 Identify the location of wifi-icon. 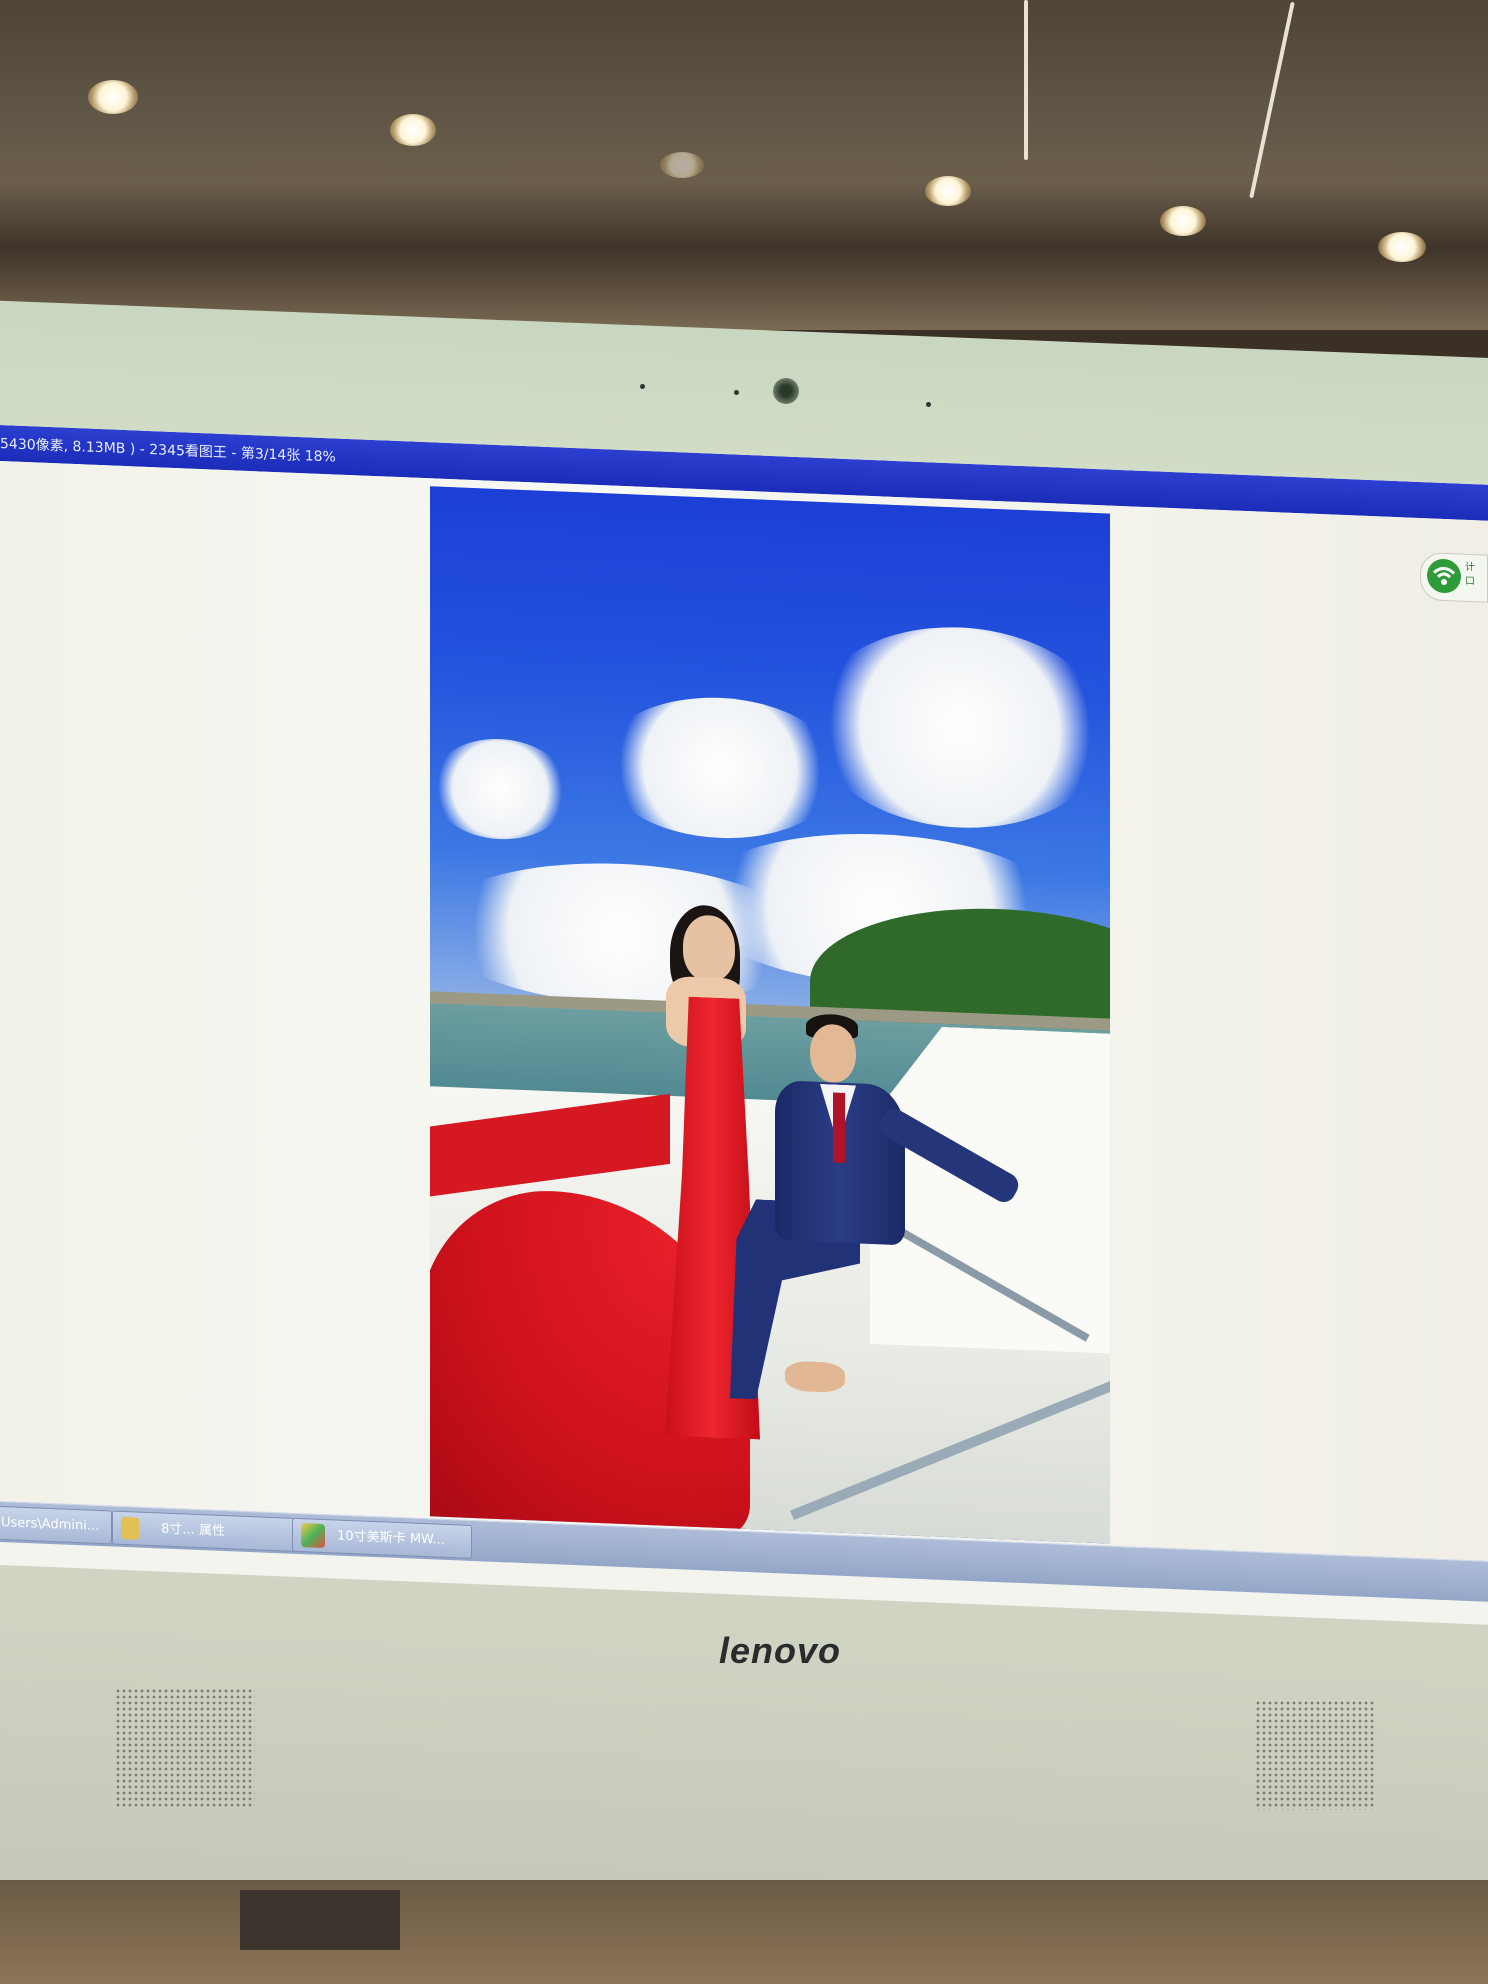
(1444, 576).